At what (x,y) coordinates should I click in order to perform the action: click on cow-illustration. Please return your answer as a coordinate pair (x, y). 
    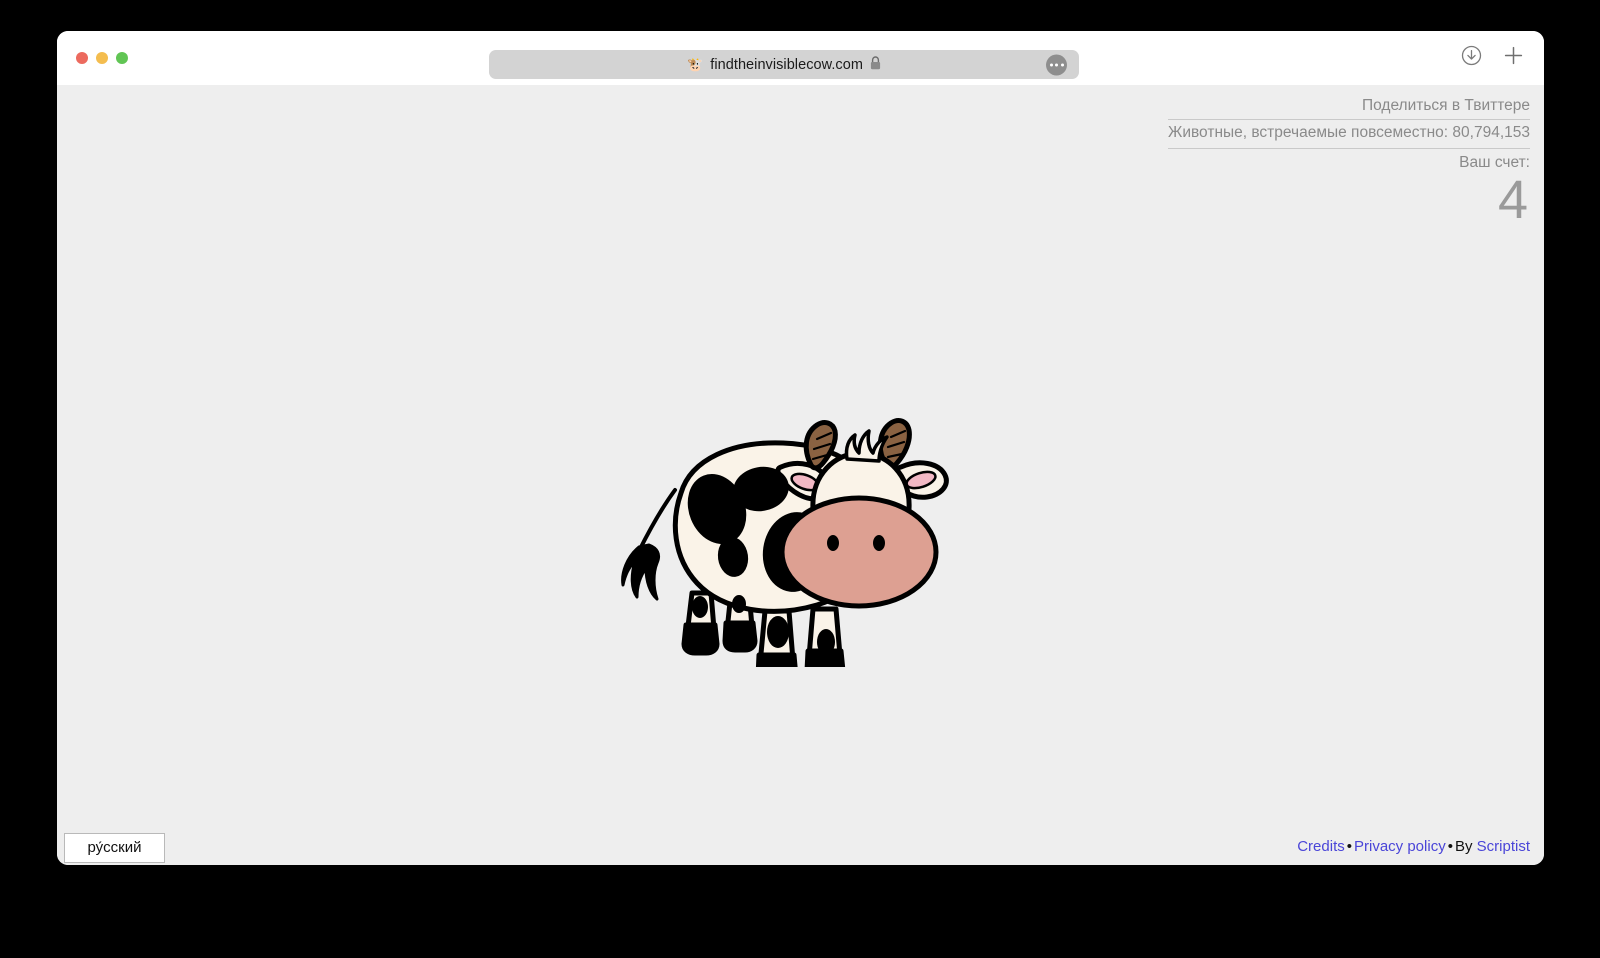
    Looking at the image, I should click on (783, 532).